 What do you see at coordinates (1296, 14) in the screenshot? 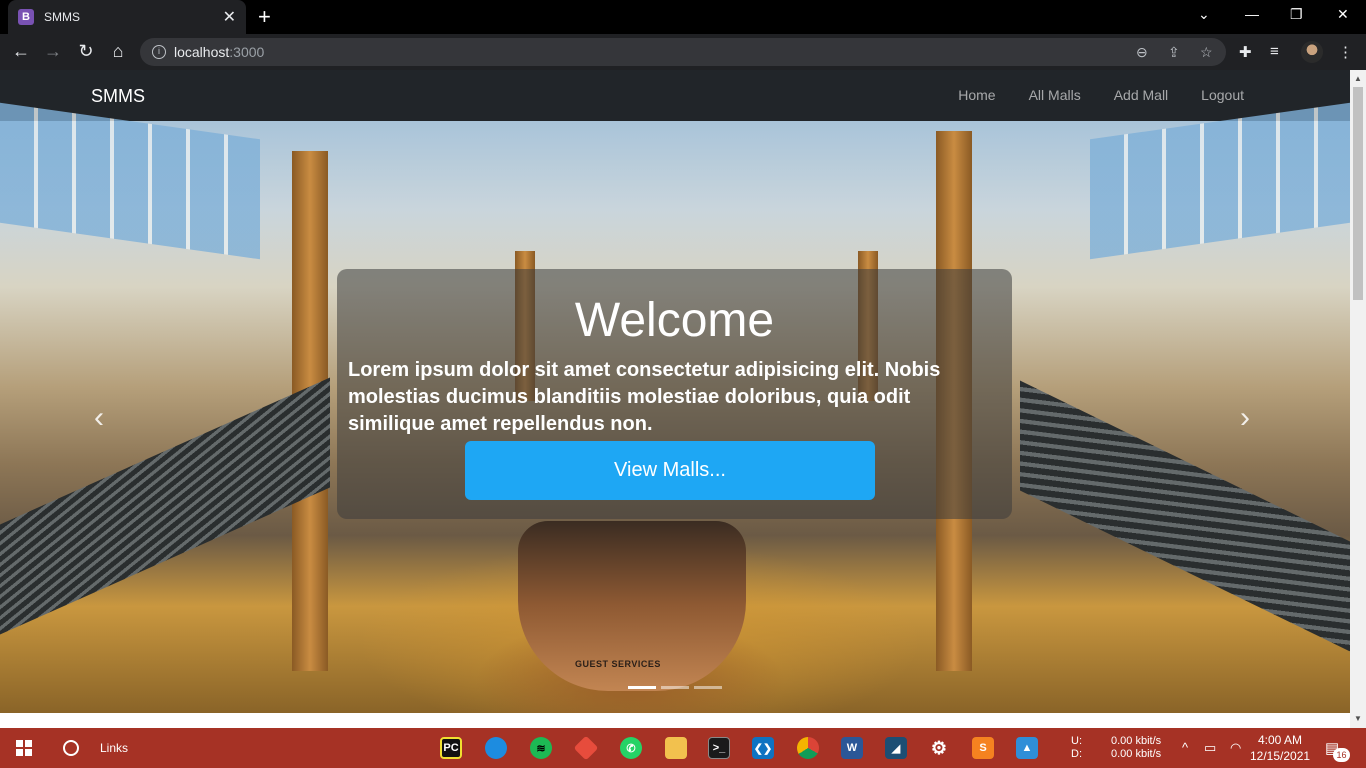
I see `restore-button: ❐` at bounding box center [1296, 14].